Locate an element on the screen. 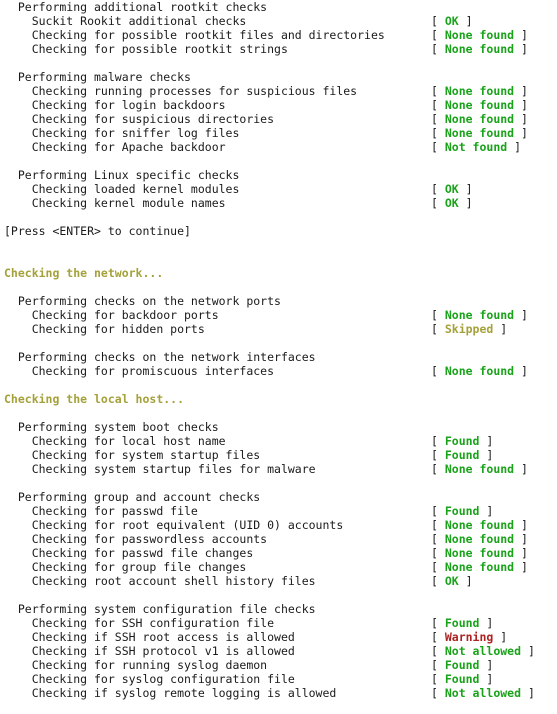 The height and width of the screenshot is (714, 557). check-label: Checking for passwordless accounts is located at coordinates (136, 539).